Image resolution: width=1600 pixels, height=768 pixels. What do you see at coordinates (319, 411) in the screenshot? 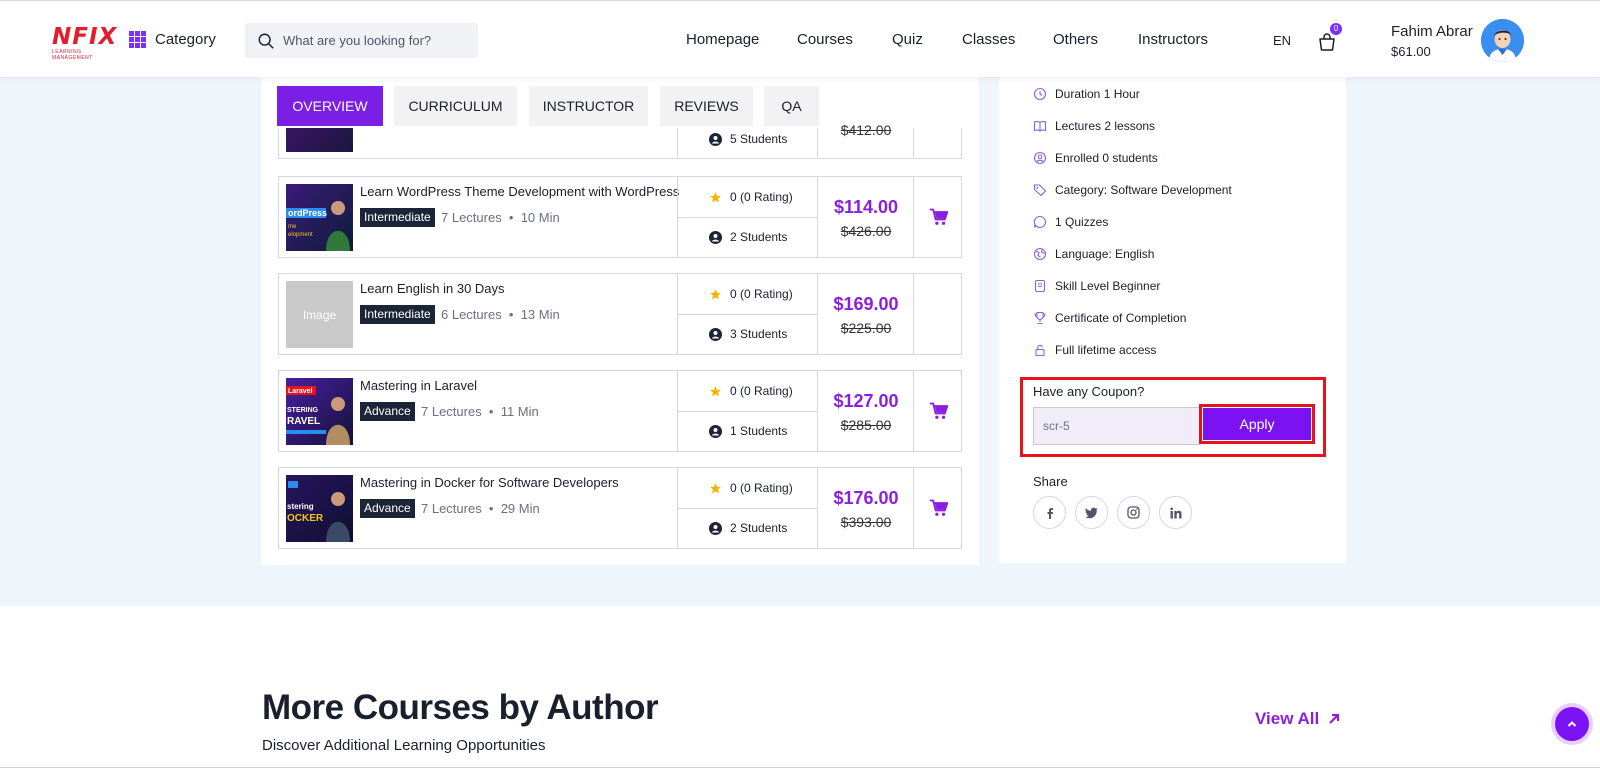
I see `course-thumbnail: Laravel STERING RAVEL` at bounding box center [319, 411].